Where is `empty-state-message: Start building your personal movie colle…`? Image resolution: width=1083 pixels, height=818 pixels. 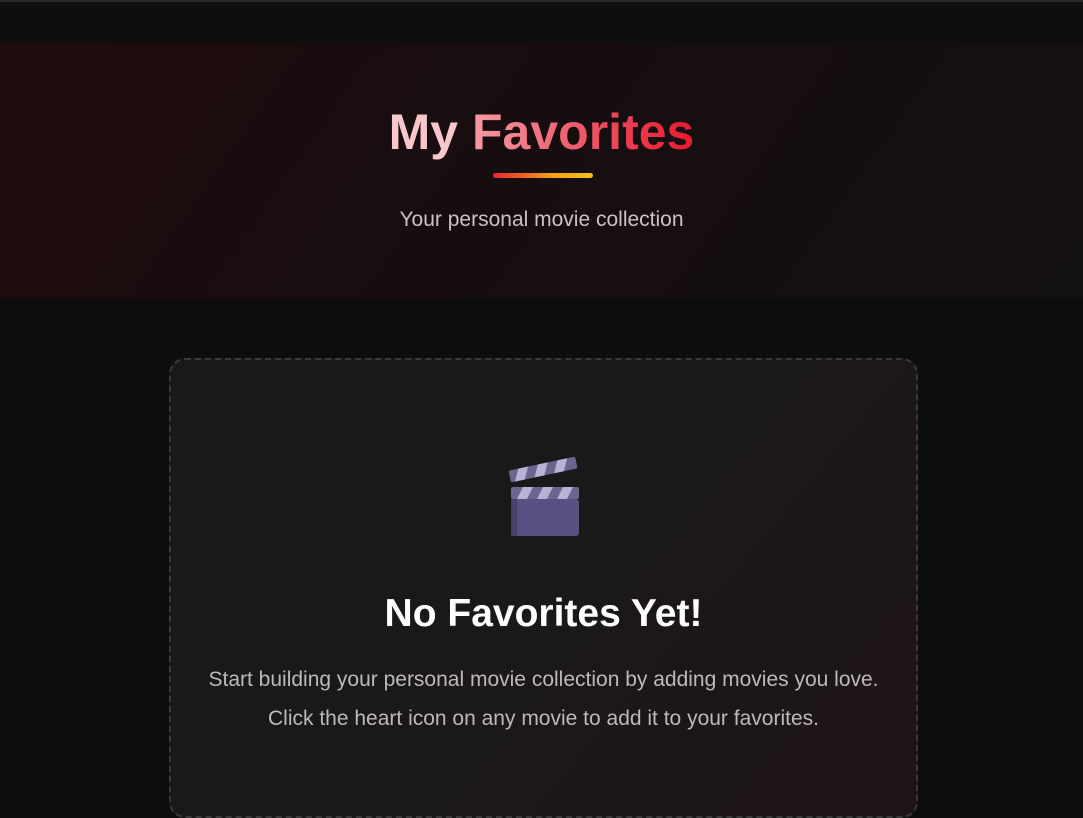
empty-state-message: Start building your personal movie colle… is located at coordinates (543, 699).